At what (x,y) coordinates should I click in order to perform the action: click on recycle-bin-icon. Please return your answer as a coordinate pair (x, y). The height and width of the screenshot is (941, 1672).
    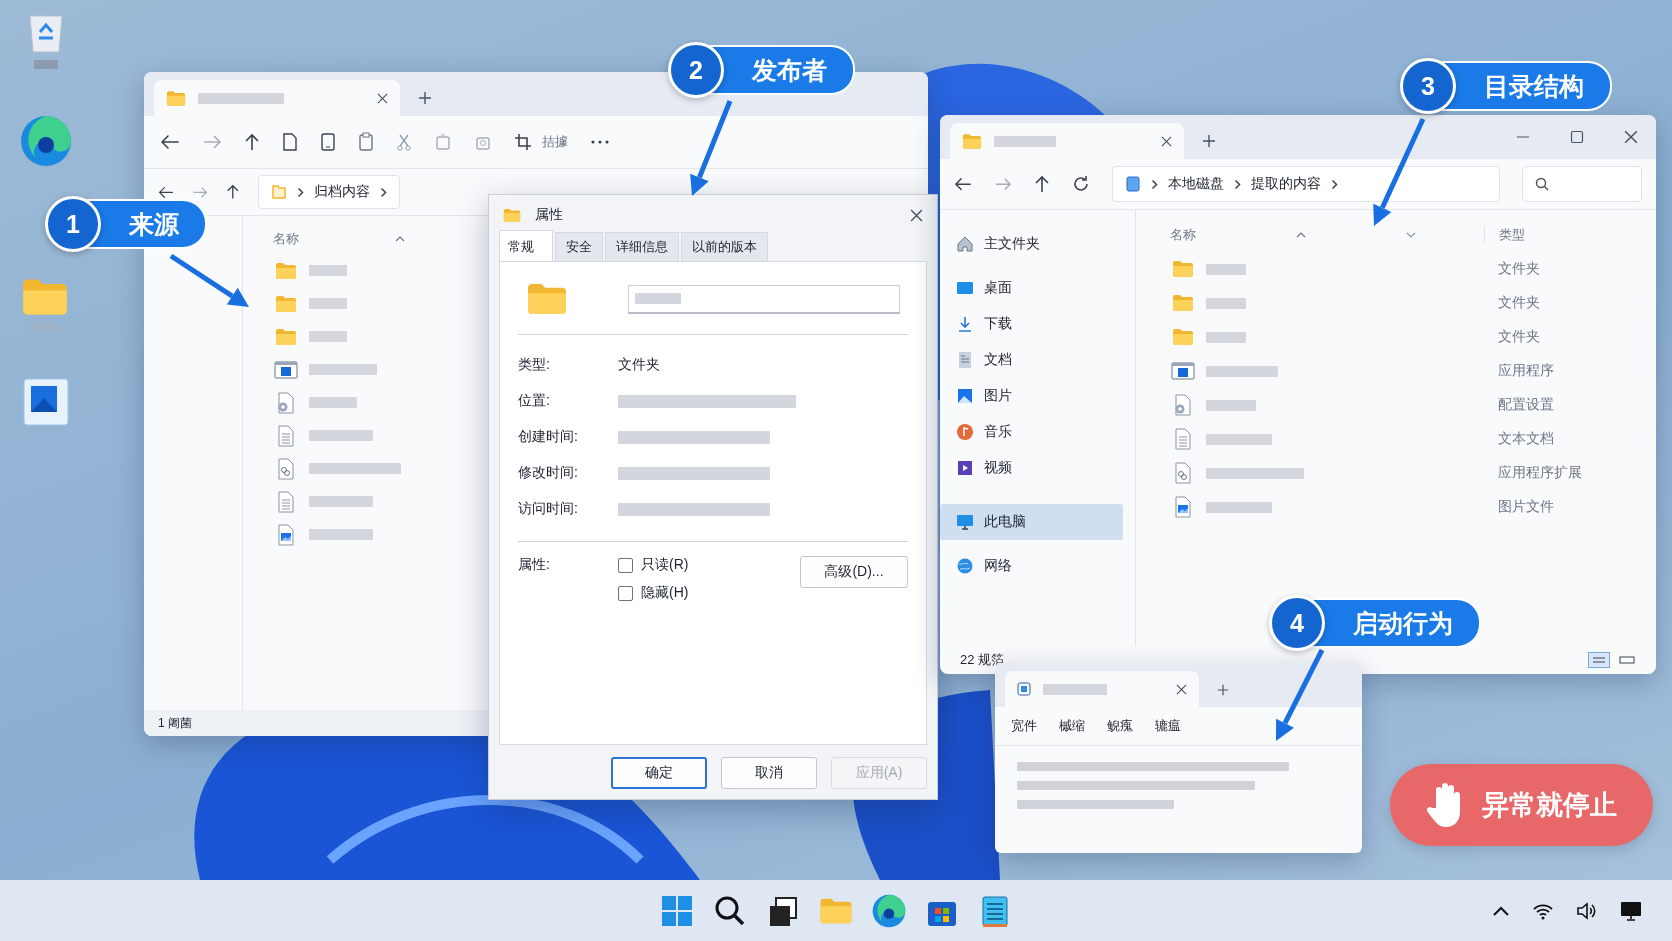
    Looking at the image, I should click on (46, 33).